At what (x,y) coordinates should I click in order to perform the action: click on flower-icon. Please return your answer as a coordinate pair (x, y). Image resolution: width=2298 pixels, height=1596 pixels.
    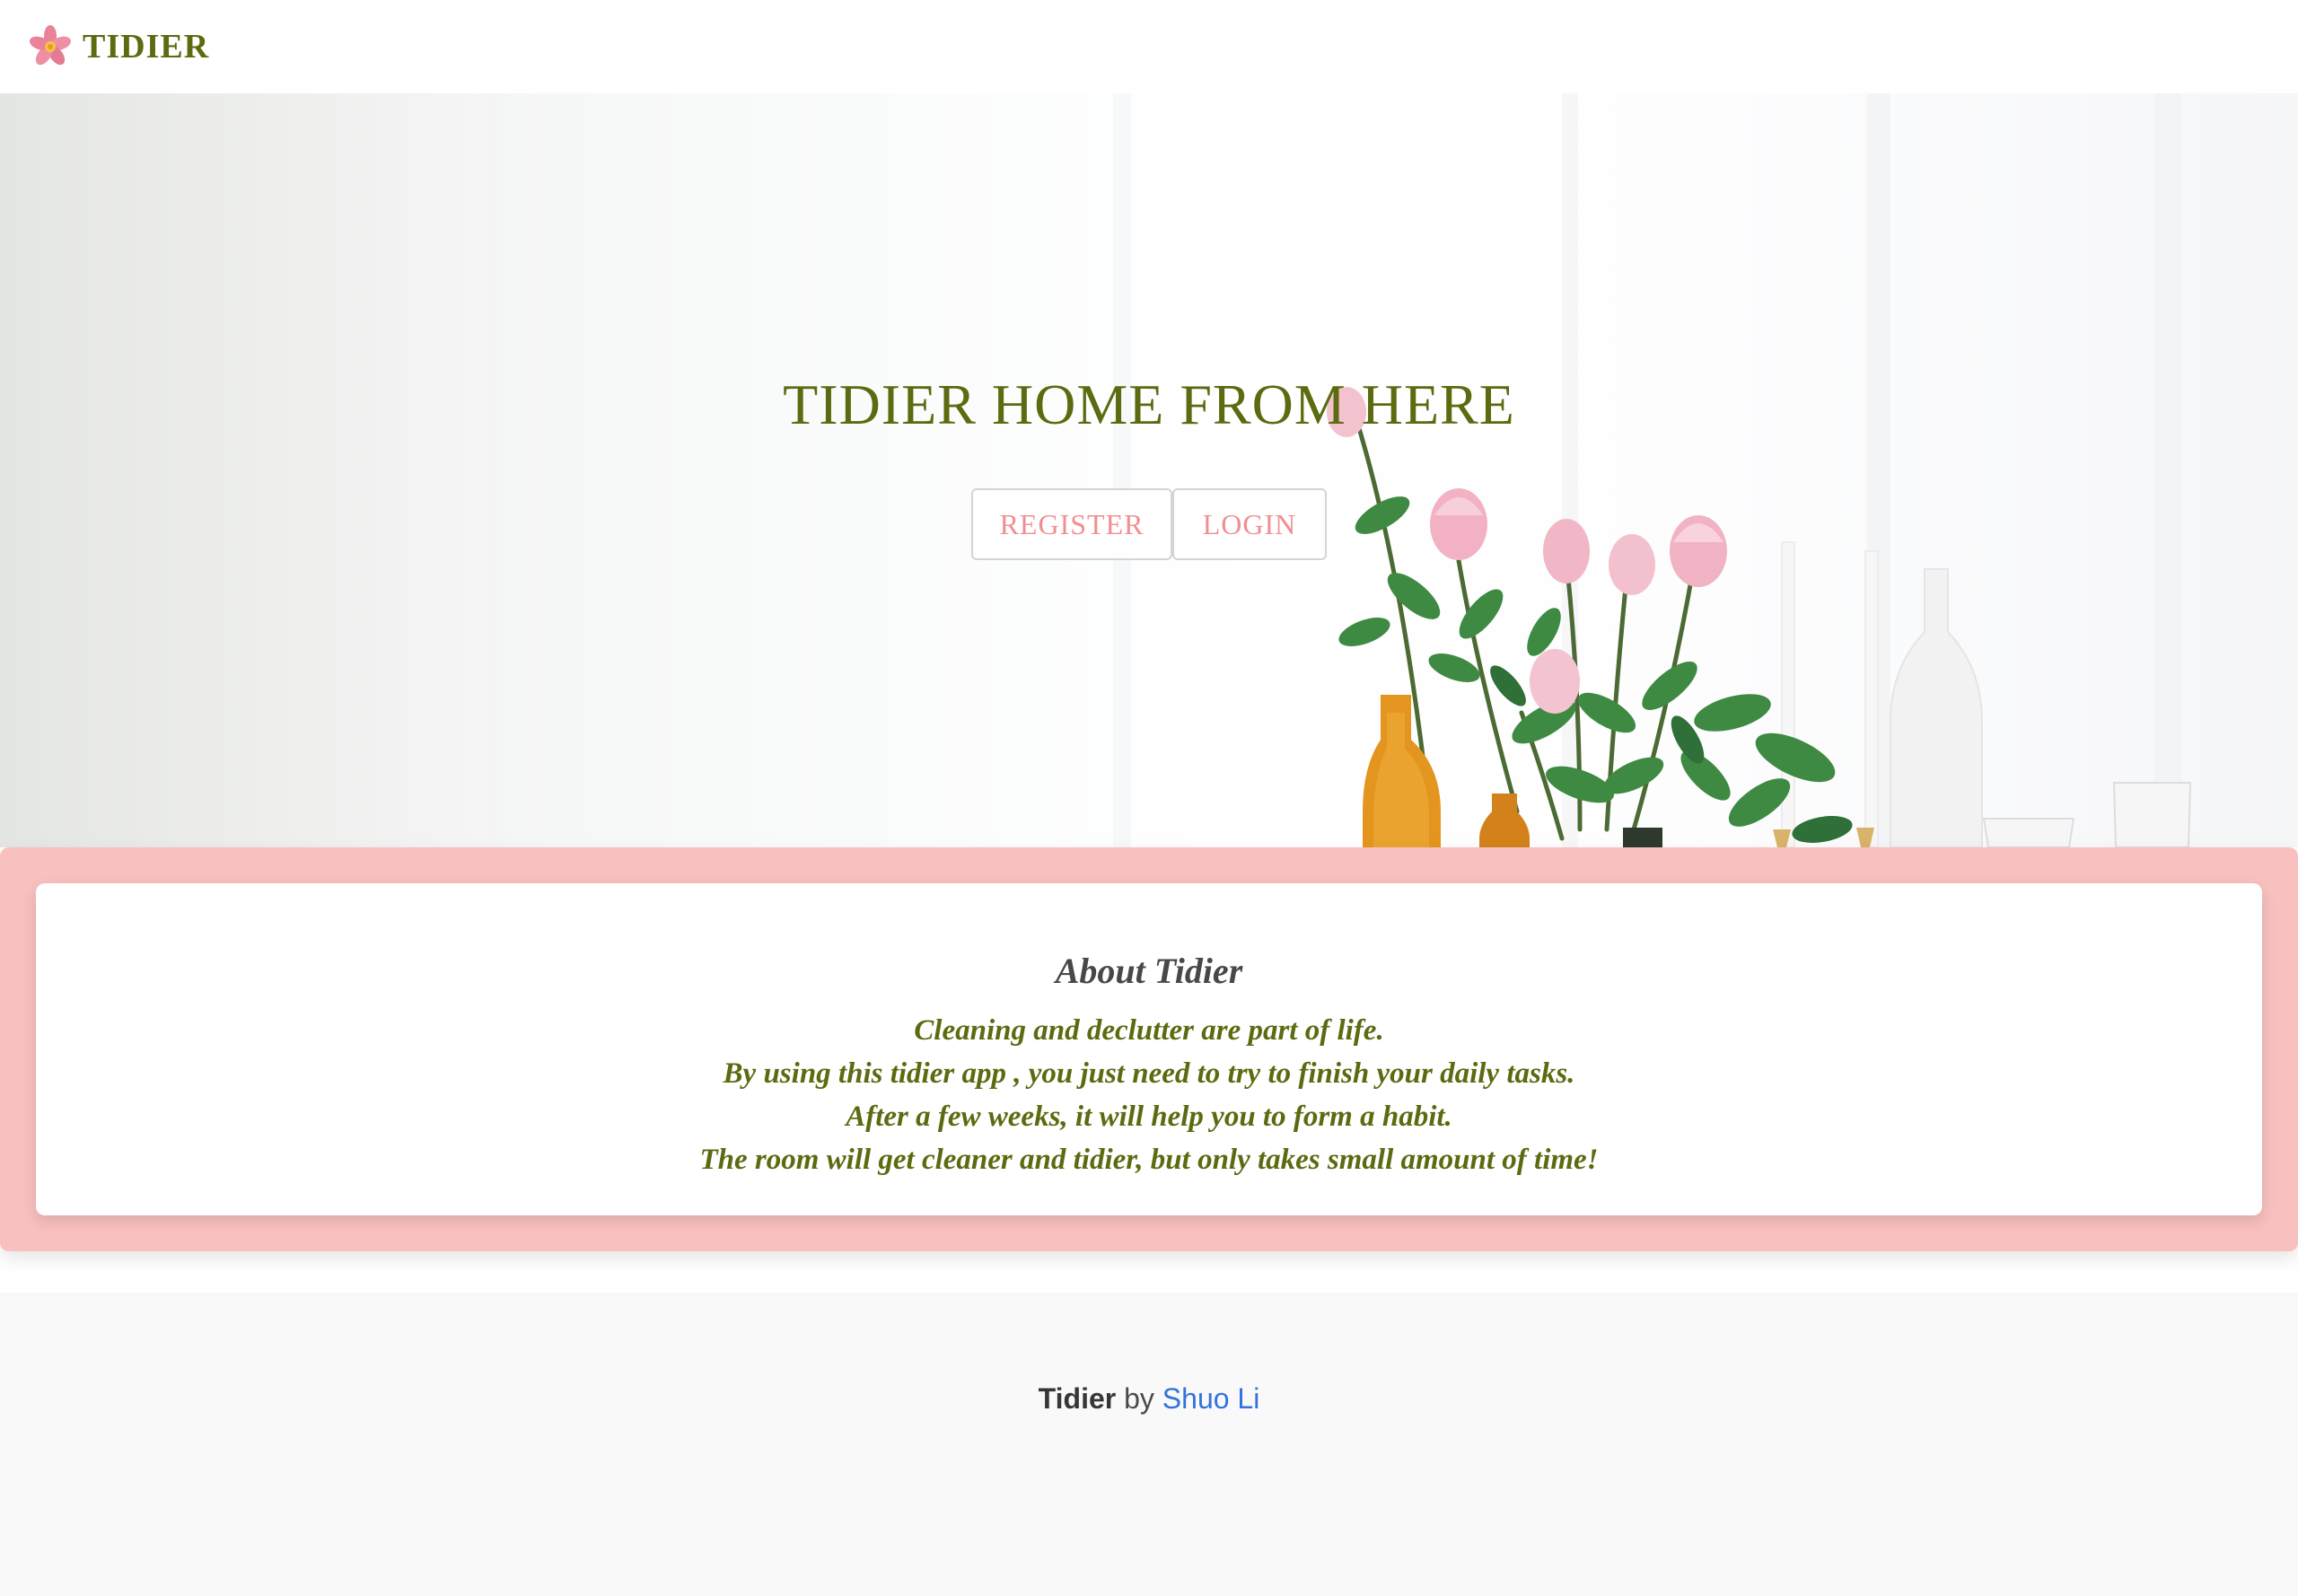
    Looking at the image, I should click on (50, 45).